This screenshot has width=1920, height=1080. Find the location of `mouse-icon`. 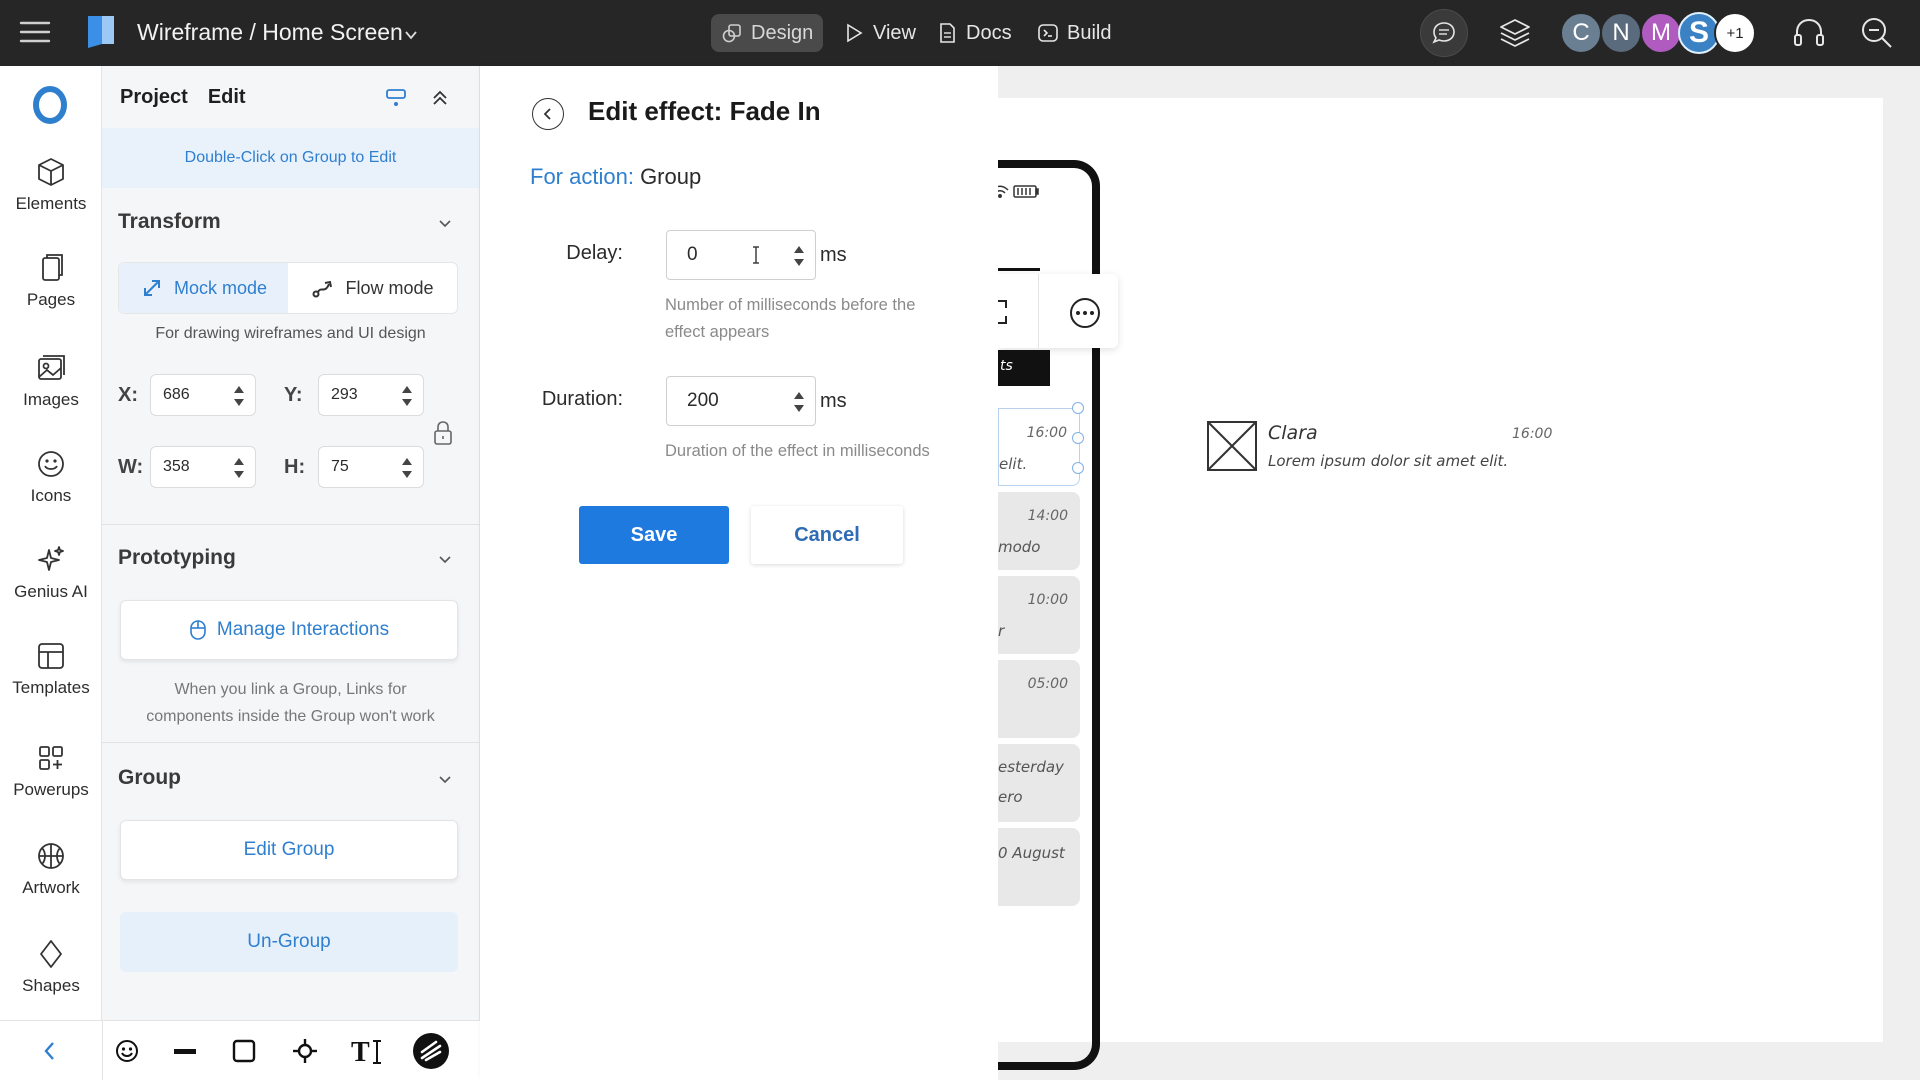

mouse-icon is located at coordinates (198, 630).